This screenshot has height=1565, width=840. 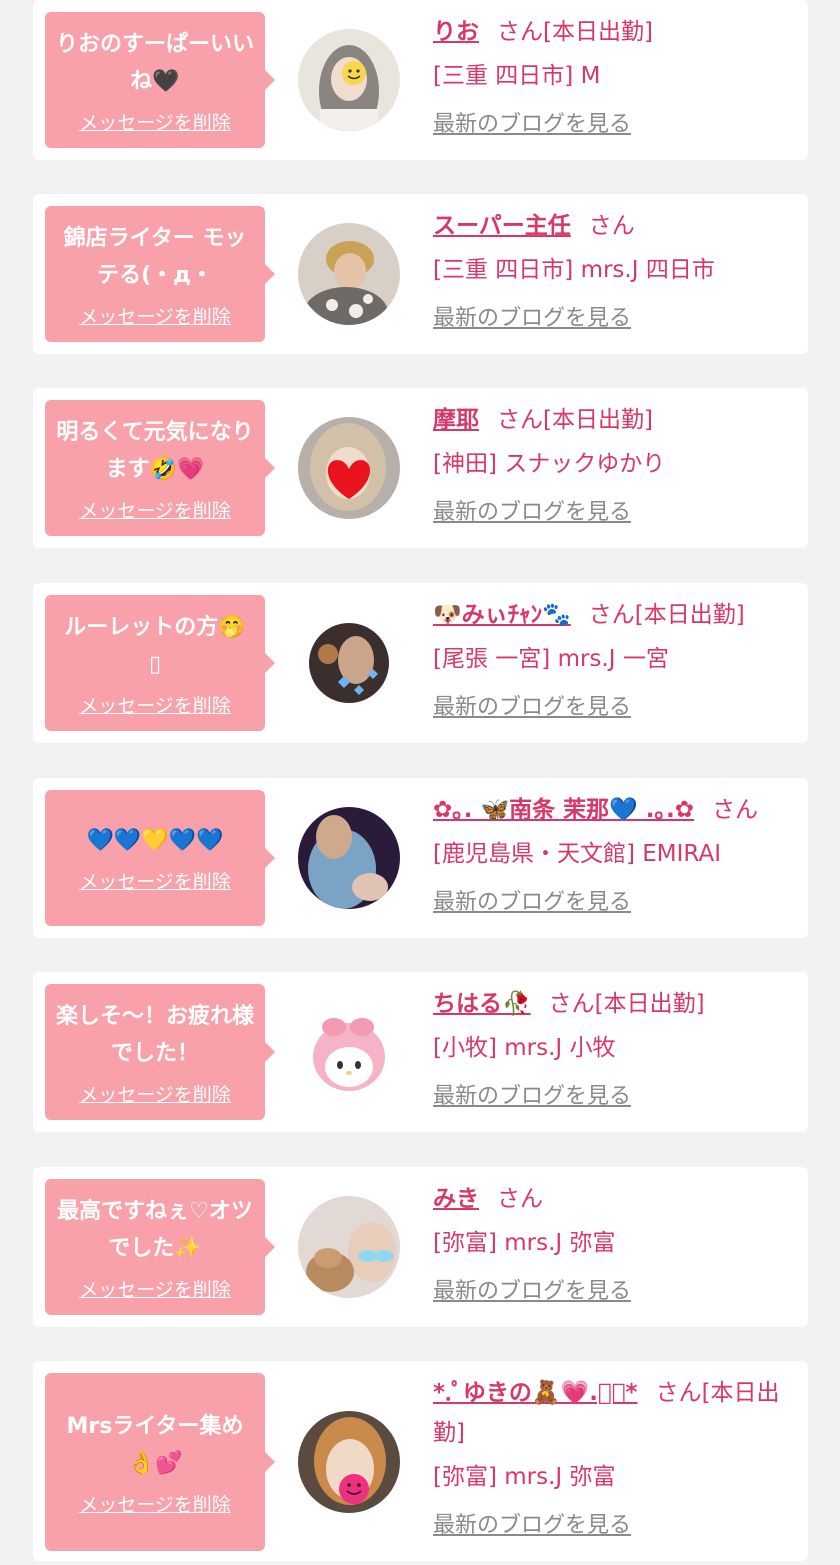 What do you see at coordinates (456, 420) in the screenshot?
I see `profile-name-link: 摩耶` at bounding box center [456, 420].